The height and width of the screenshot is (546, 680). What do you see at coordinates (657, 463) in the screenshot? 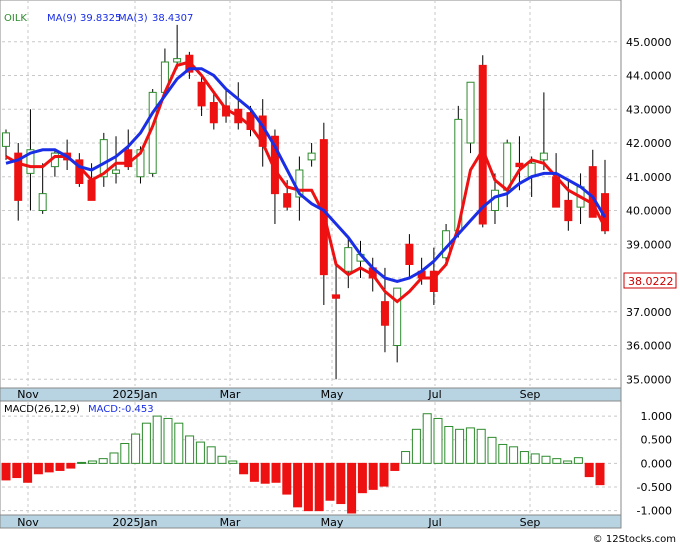
I see `macd-y-tick-label: 0.000` at bounding box center [657, 463].